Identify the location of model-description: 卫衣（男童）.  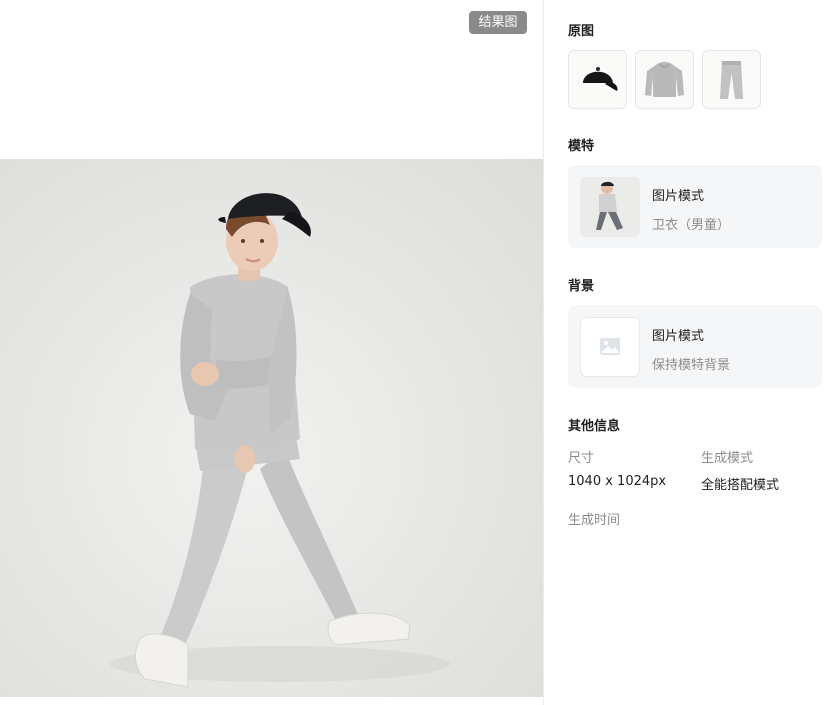
(691, 225).